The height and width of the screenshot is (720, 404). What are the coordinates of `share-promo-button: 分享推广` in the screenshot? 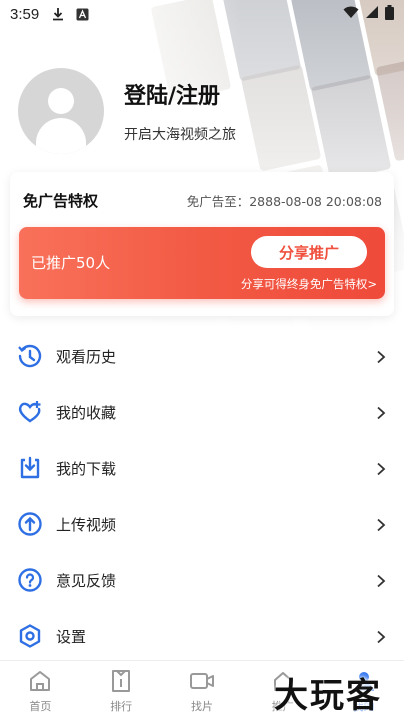 It's located at (309, 252).